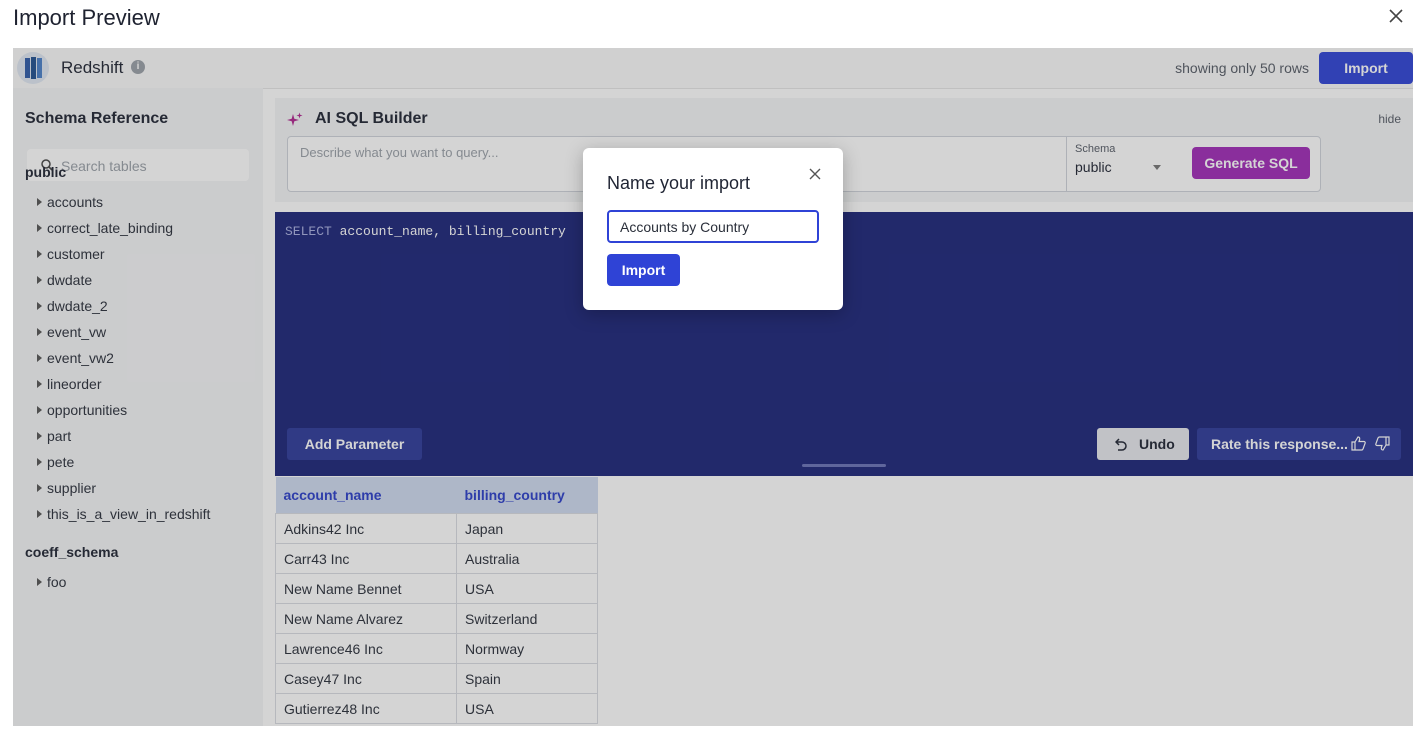 The width and height of the screenshot is (1422, 736). I want to click on page-title: Import Preview, so click(86, 17).